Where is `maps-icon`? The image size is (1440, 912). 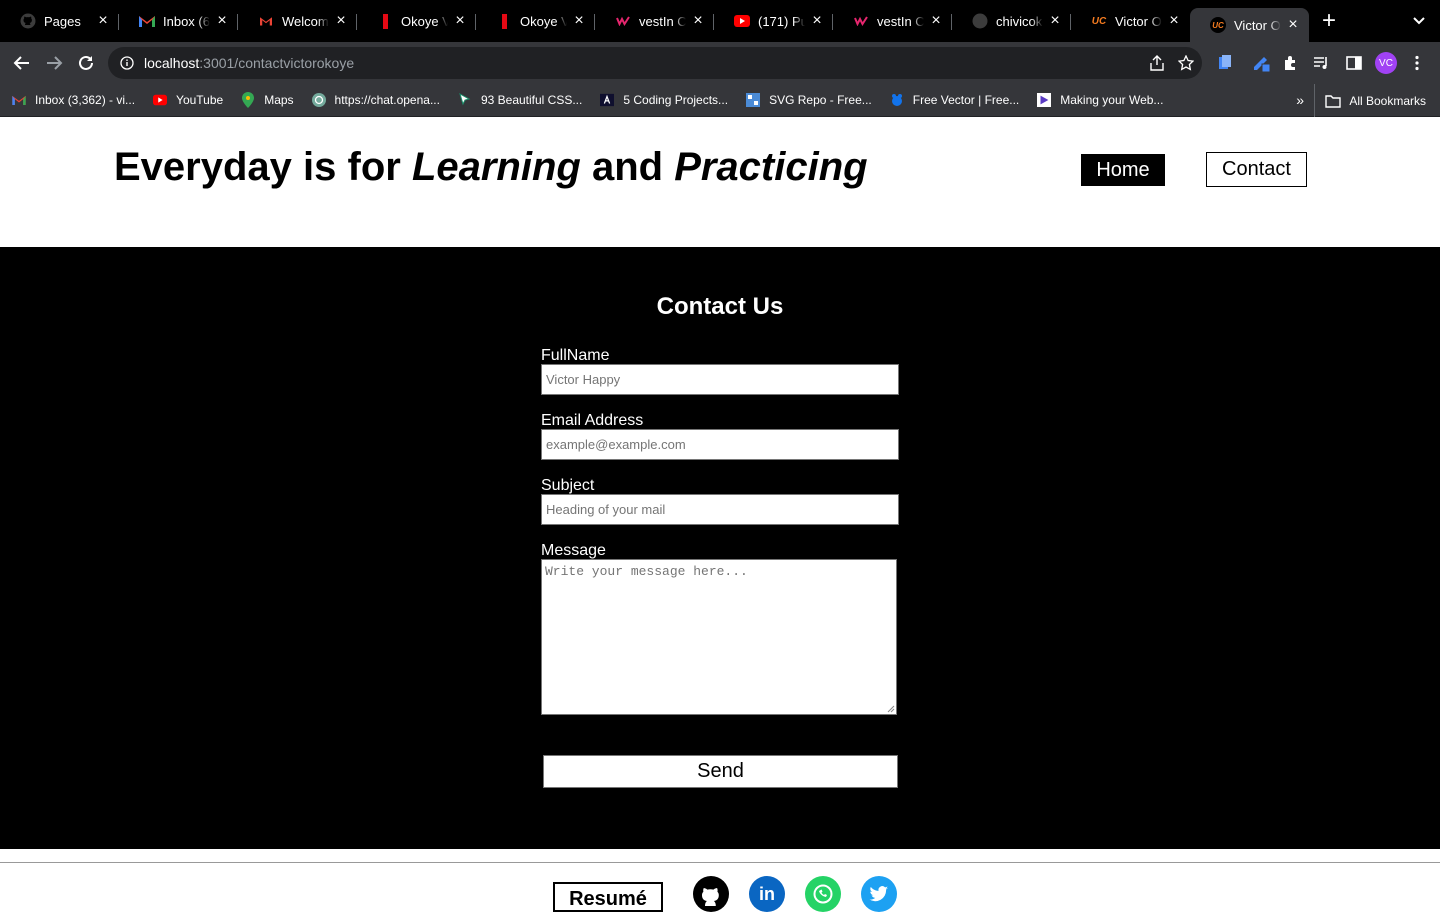
maps-icon is located at coordinates (248, 100).